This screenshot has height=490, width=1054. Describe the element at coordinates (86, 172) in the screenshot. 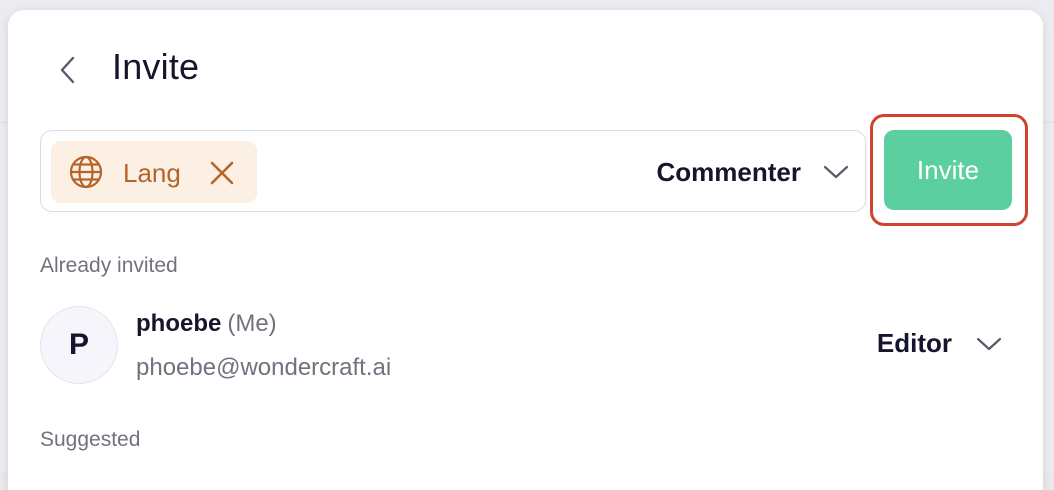

I see `globe-icon` at that location.